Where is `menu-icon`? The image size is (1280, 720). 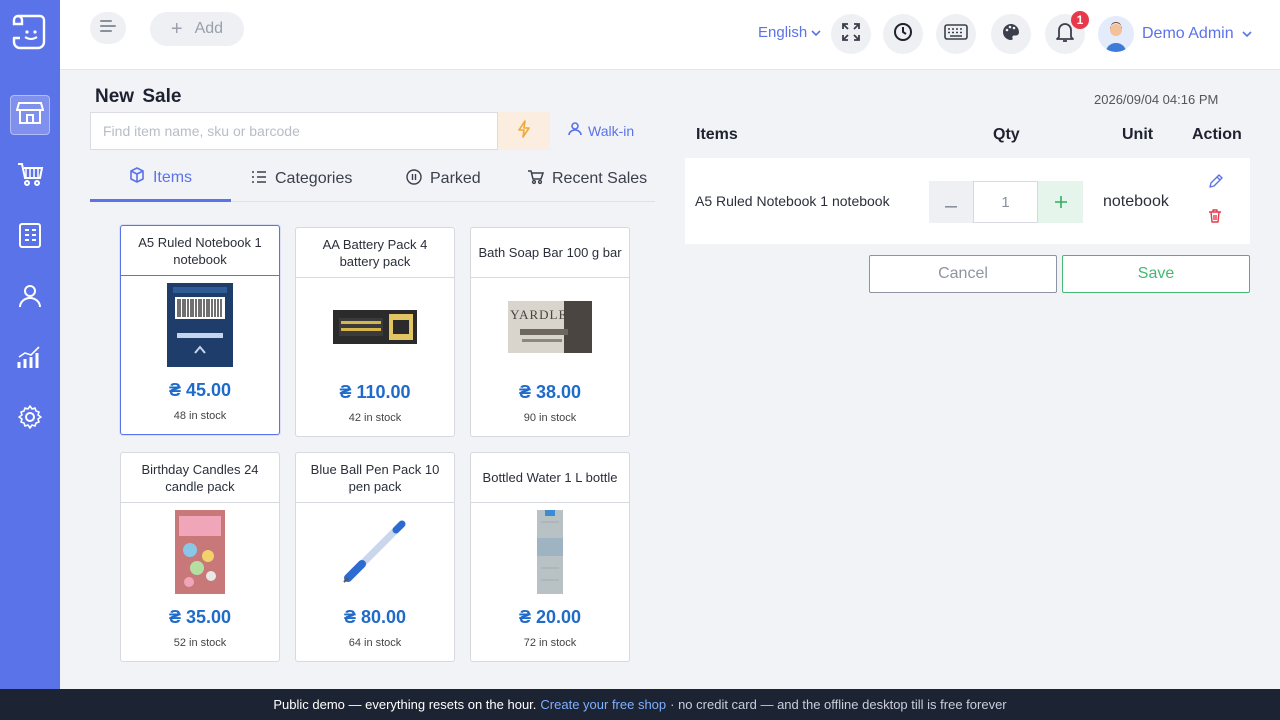
menu-icon is located at coordinates (108, 28).